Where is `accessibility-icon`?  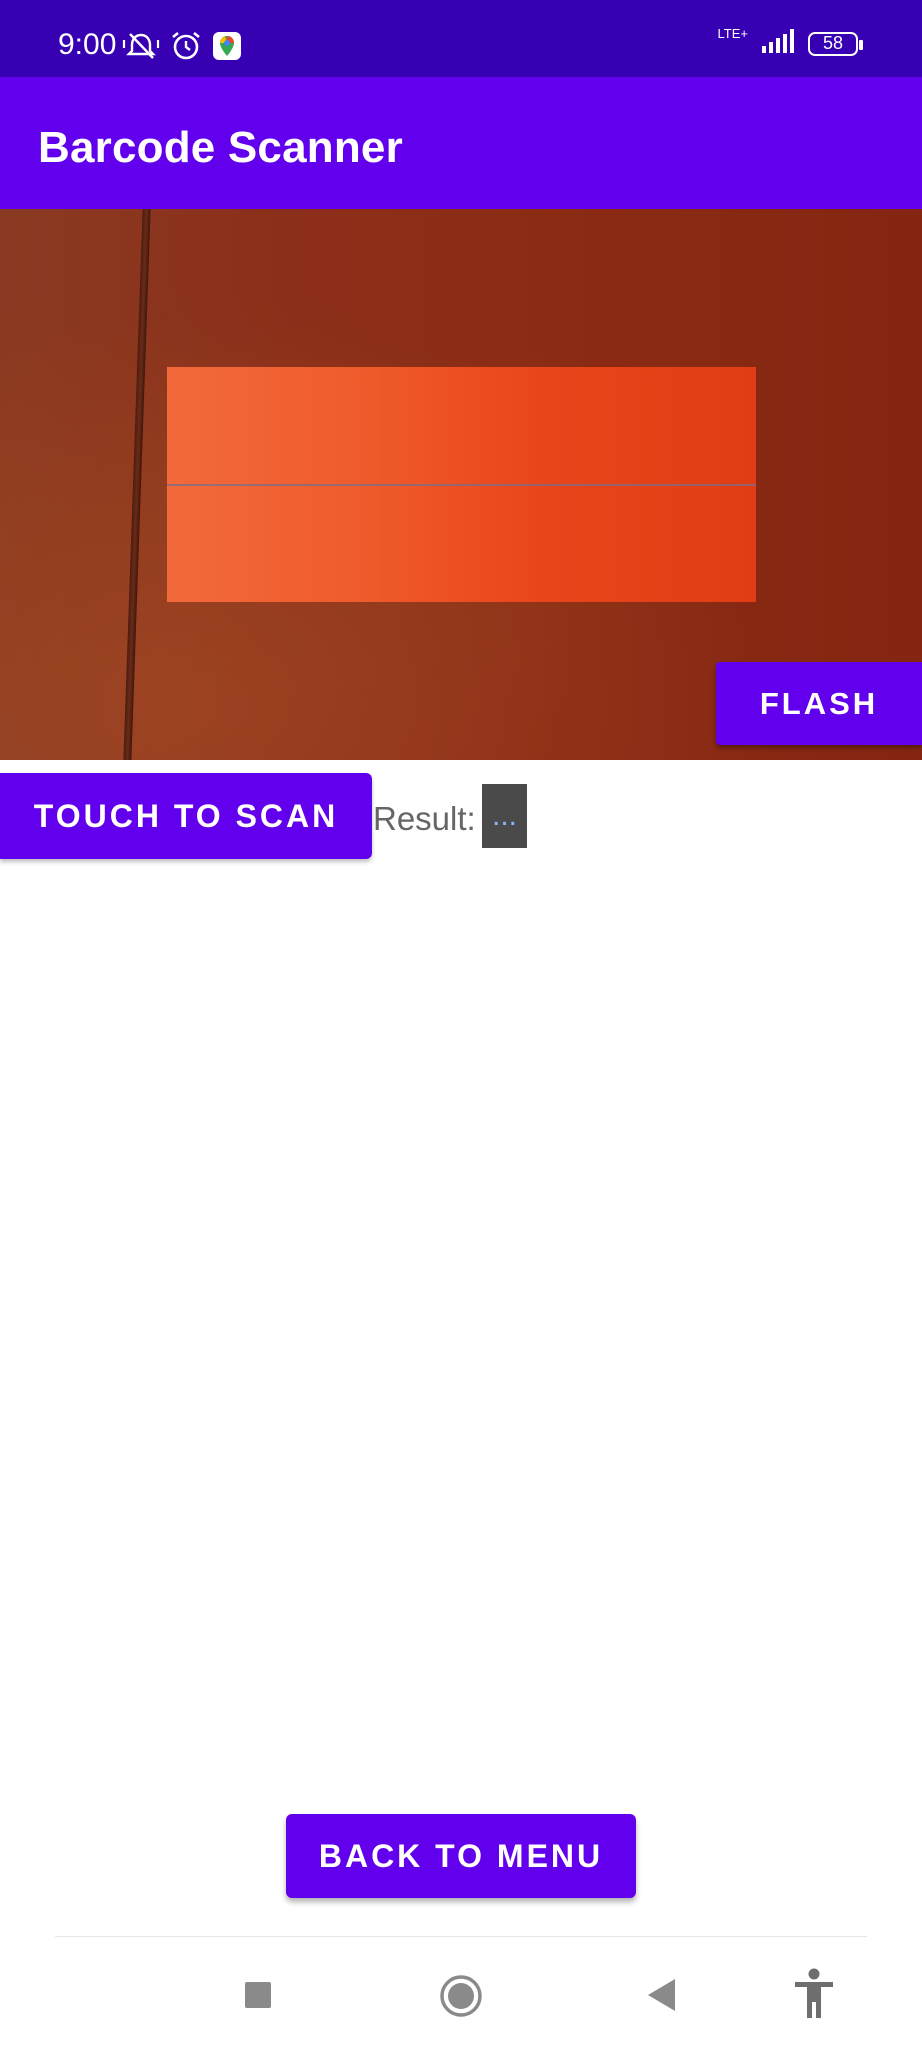
accessibility-icon is located at coordinates (814, 1994).